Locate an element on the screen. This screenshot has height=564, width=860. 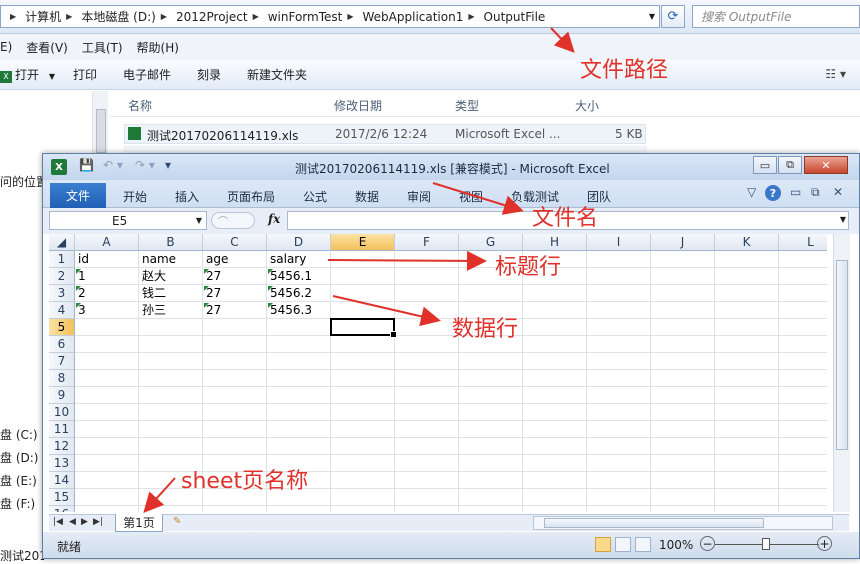
cell-a1: id is located at coordinates (107, 259).